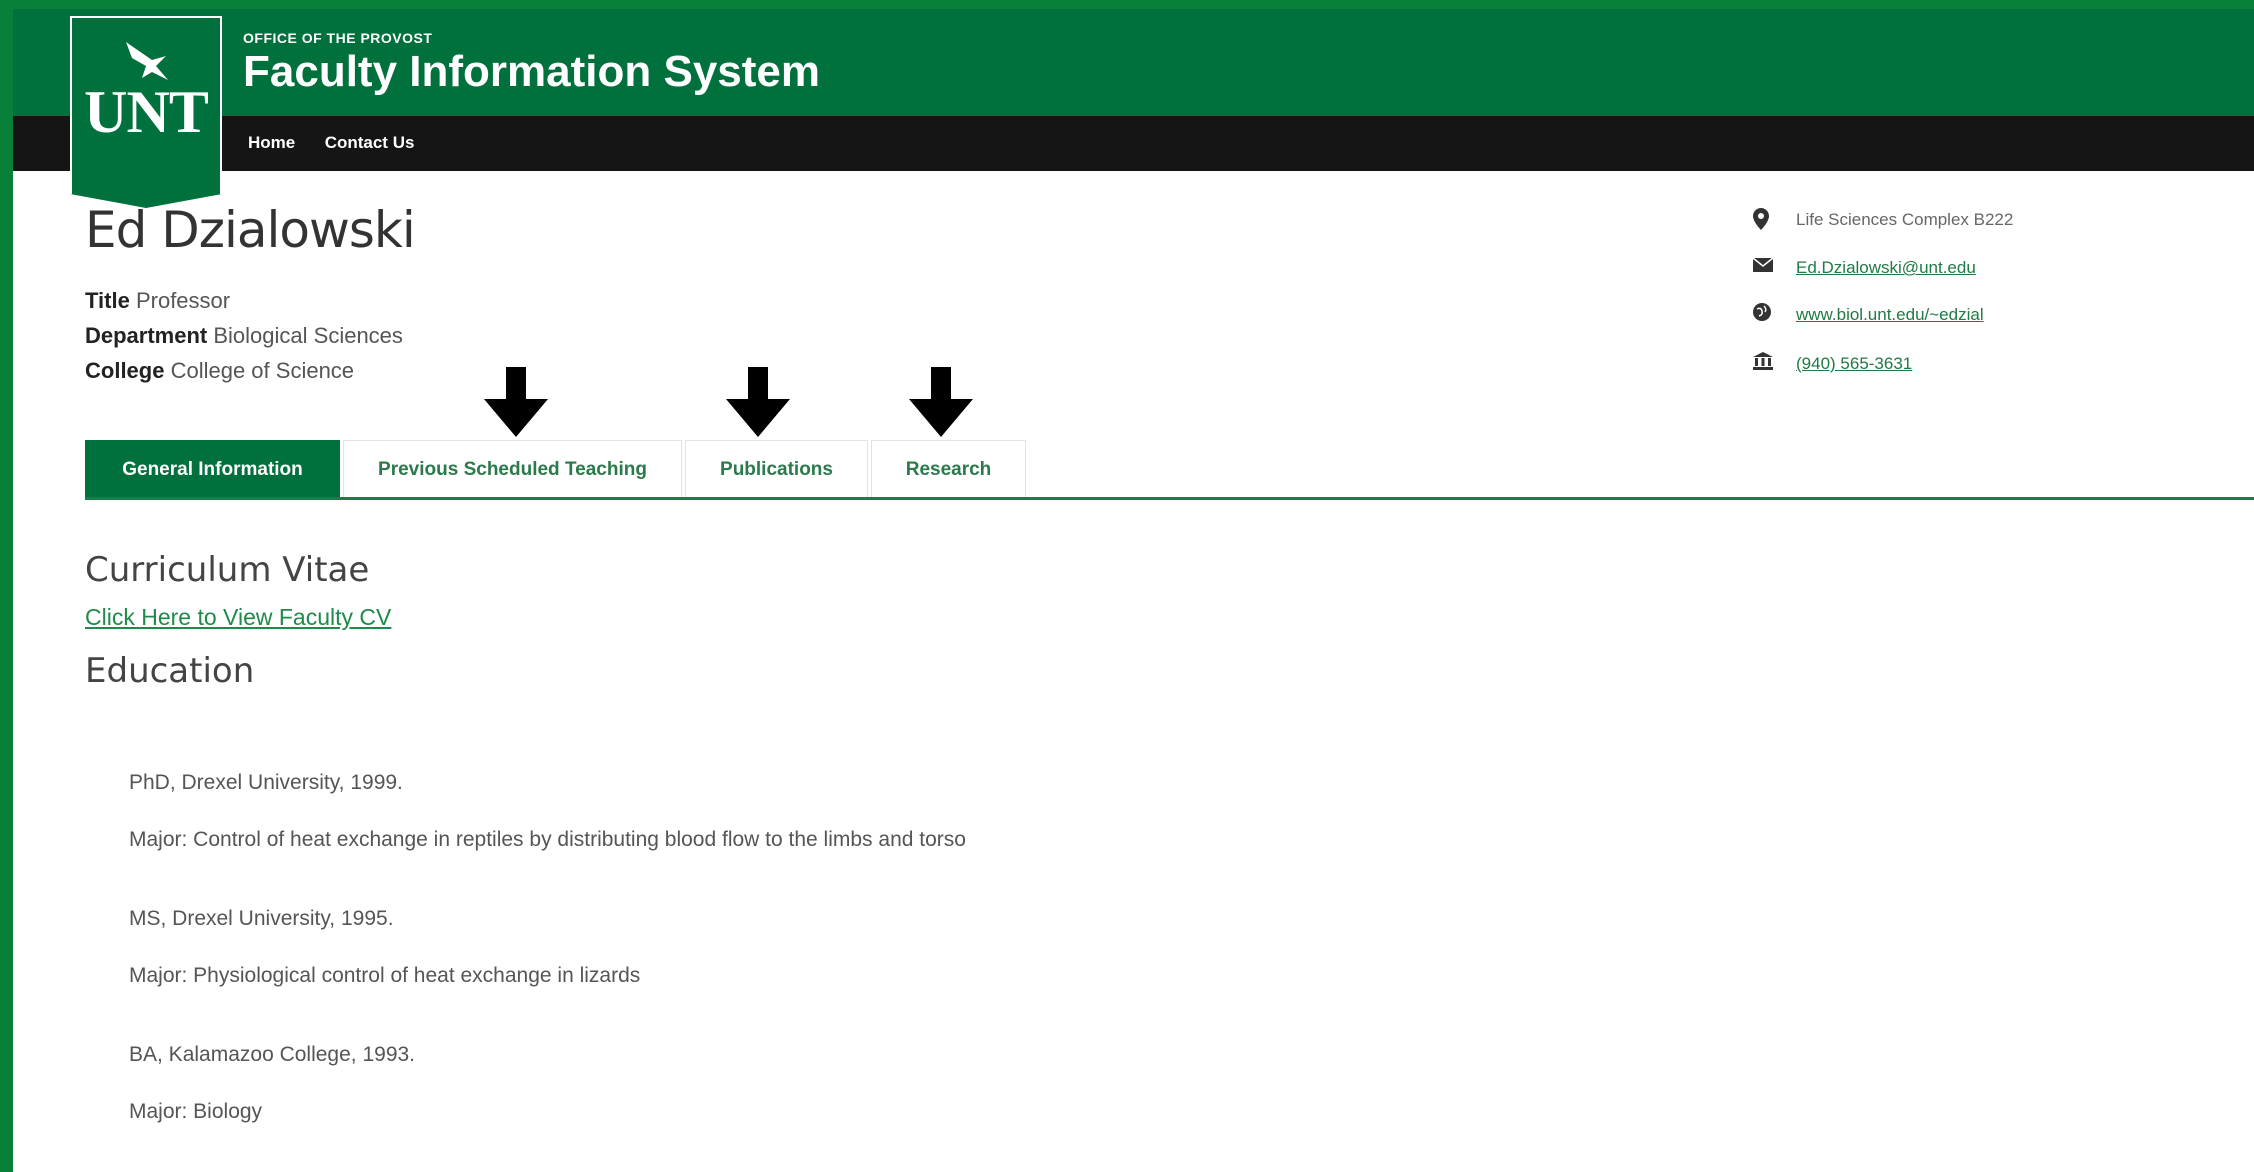  I want to click on logo-text: UNT, so click(146, 112).